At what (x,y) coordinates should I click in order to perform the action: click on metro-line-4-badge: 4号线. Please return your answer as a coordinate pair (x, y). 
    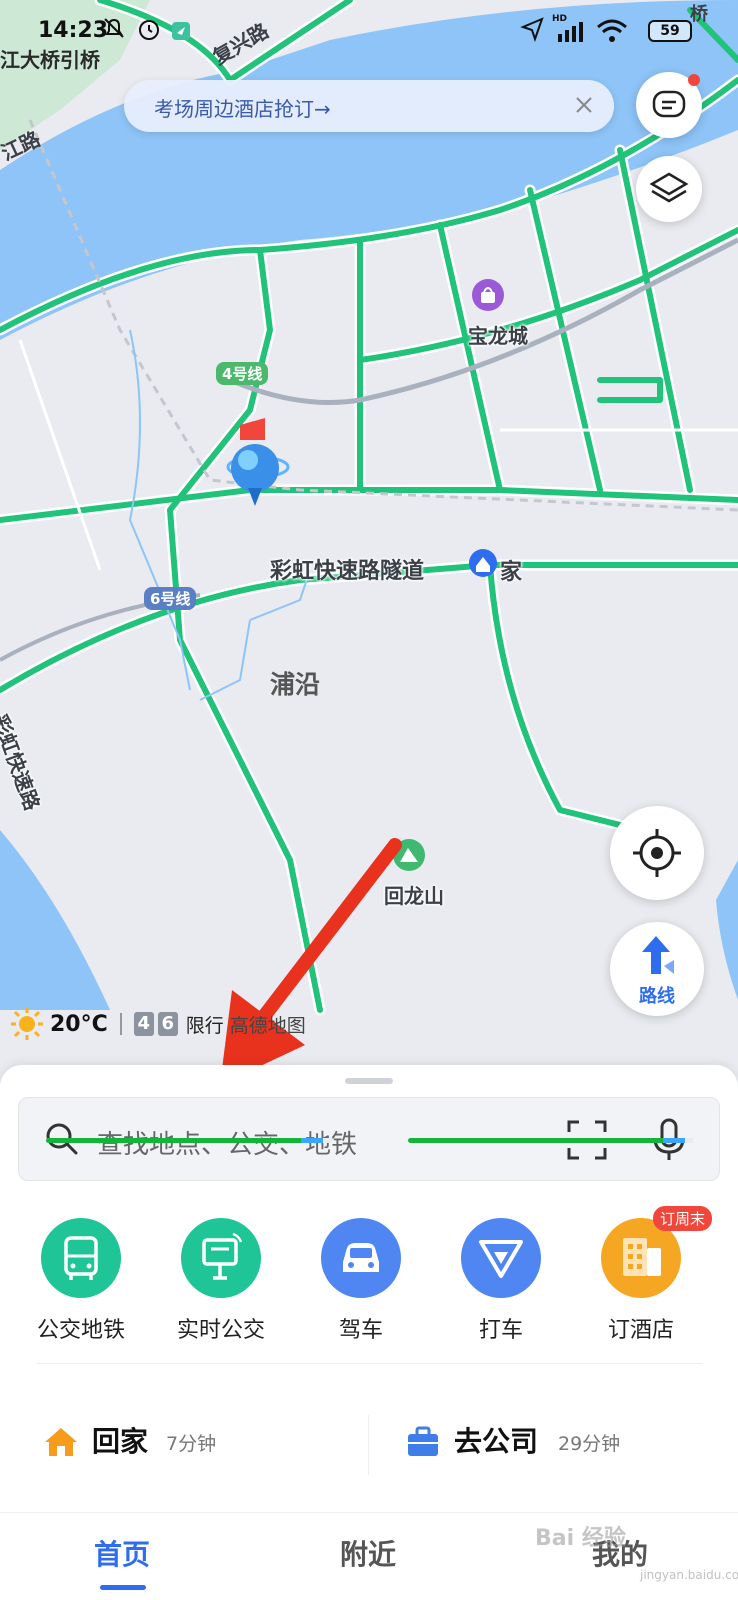
    Looking at the image, I should click on (242, 373).